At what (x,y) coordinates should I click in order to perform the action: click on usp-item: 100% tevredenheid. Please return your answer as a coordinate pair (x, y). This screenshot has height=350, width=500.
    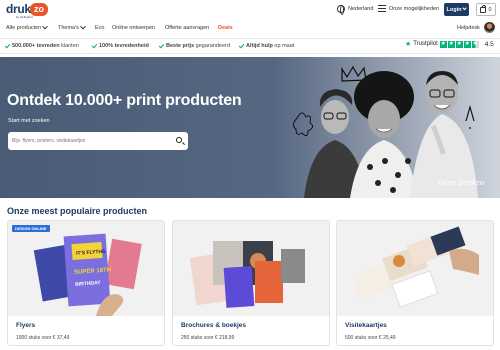
    Looking at the image, I should click on (120, 45).